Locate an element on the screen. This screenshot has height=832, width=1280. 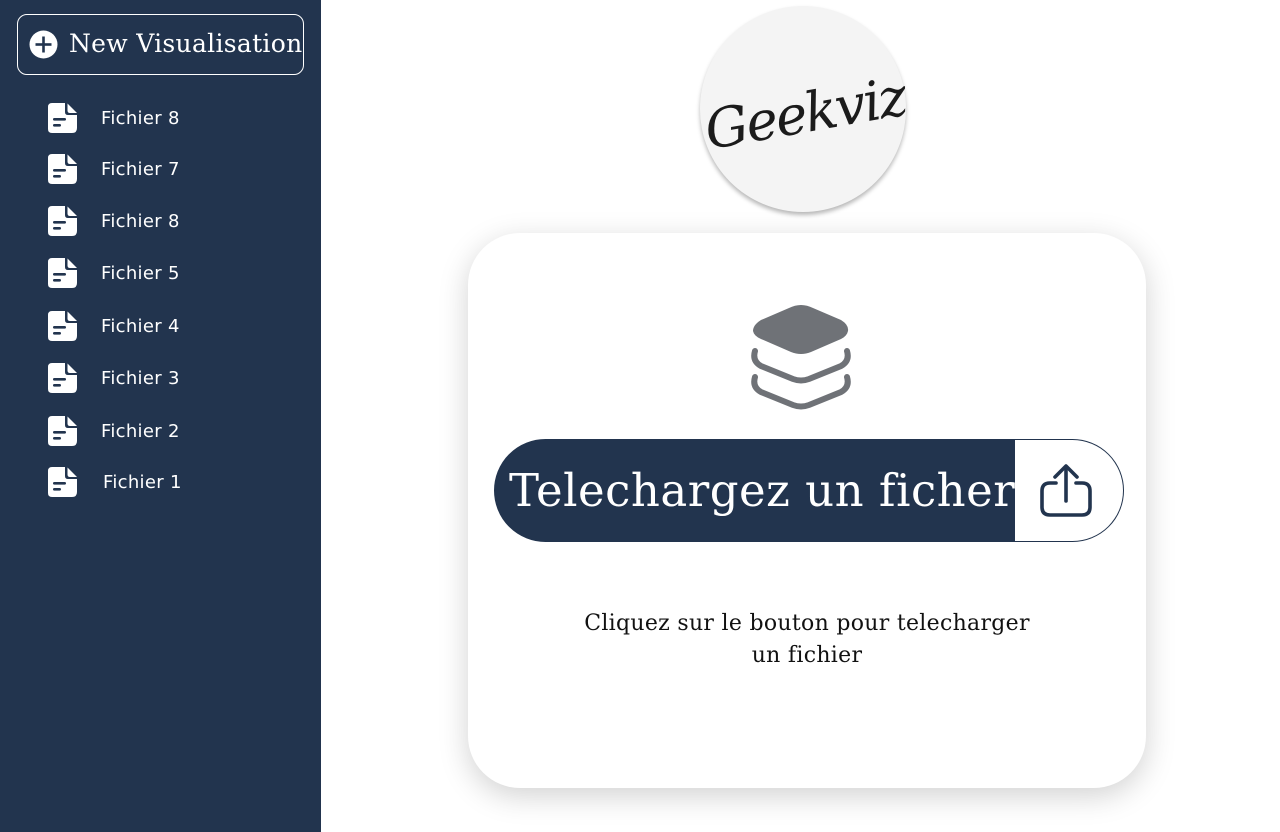
upload-button is located at coordinates (1069, 490).